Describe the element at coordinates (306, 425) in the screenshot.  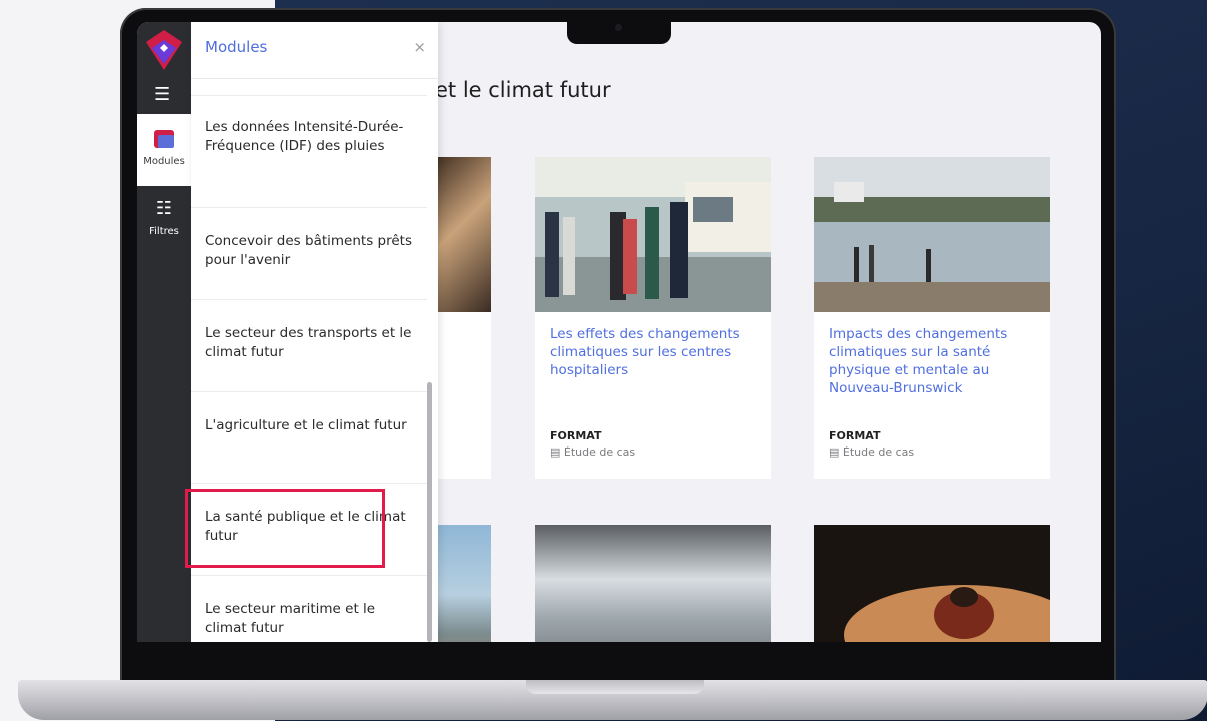
I see `module-label: L'agriculture et le climat futur` at that location.